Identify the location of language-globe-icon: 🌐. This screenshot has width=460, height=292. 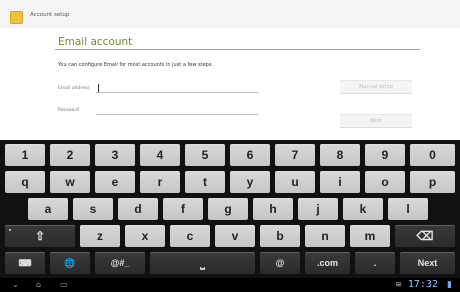
(70, 262).